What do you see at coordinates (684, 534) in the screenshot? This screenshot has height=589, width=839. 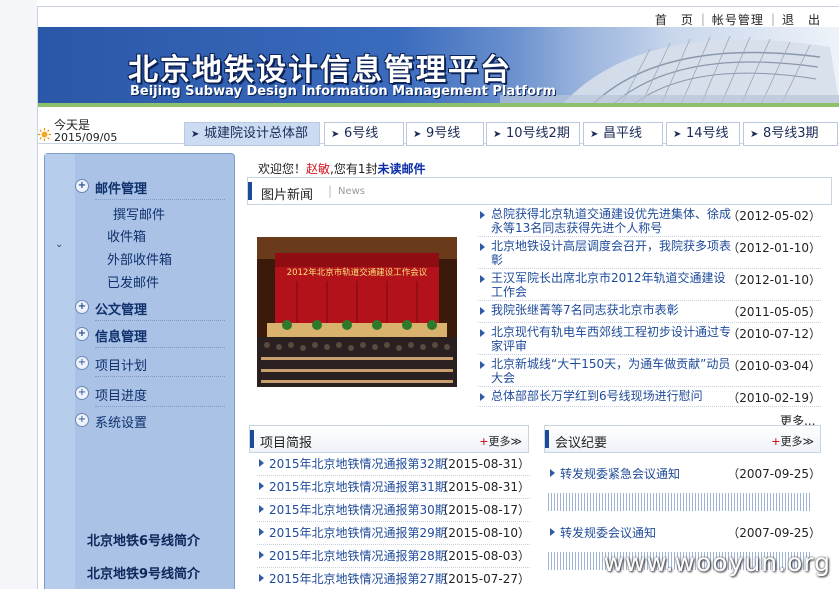 I see `list-item: 转发规委会议通知 （2007-09-25）` at bounding box center [684, 534].